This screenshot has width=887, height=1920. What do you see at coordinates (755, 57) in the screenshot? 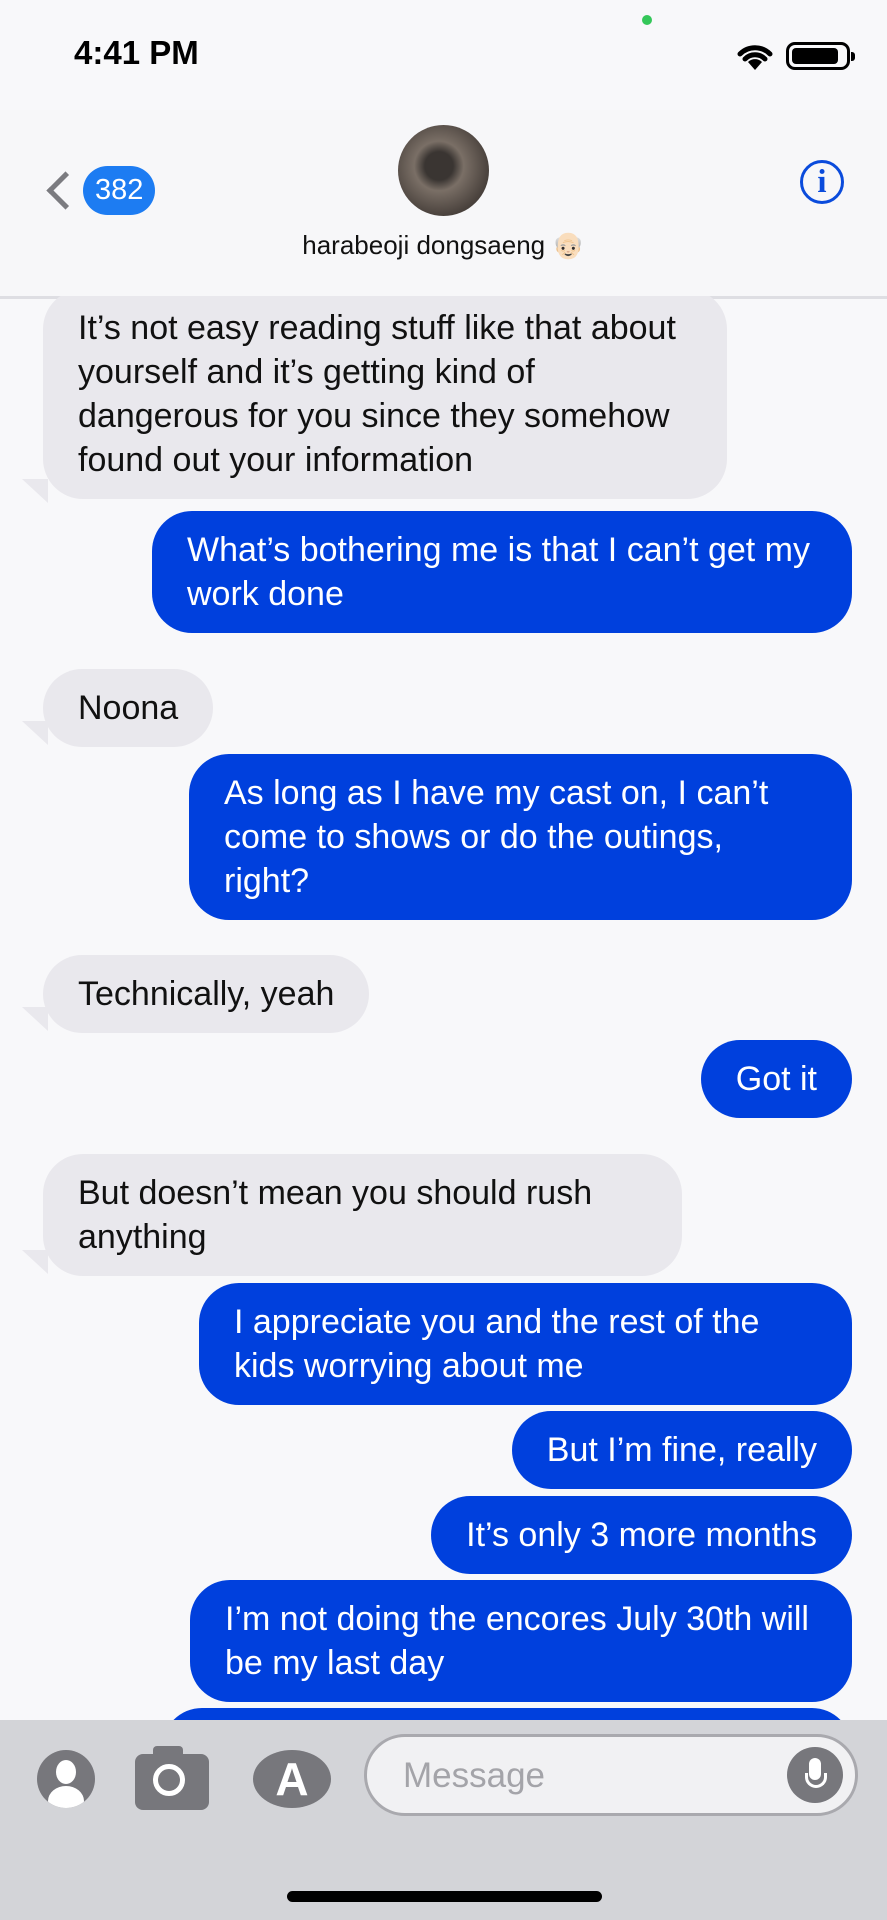
I see `wifi-icon` at bounding box center [755, 57].